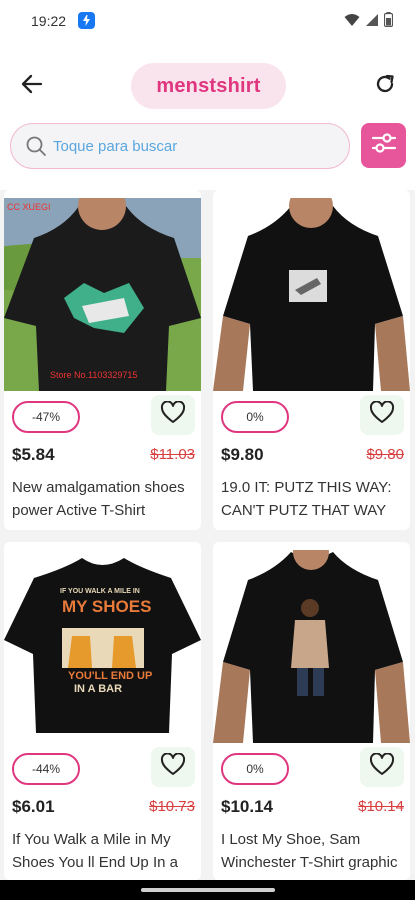 The width and height of the screenshot is (415, 900). I want to click on page-title-pill: menstshirt, so click(208, 86).